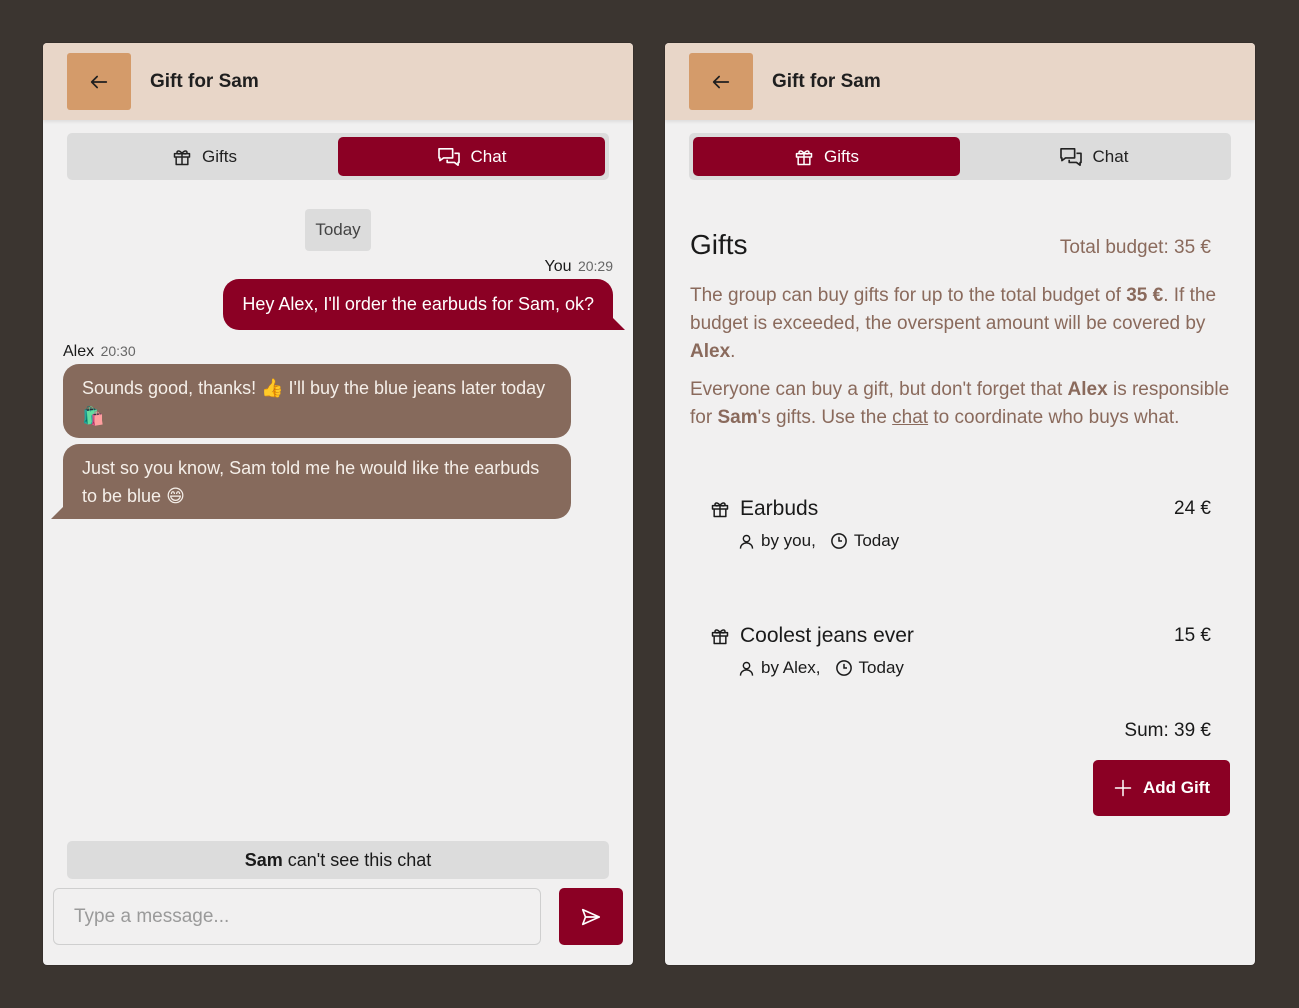  I want to click on gift-buyer: by you,, so click(788, 540).